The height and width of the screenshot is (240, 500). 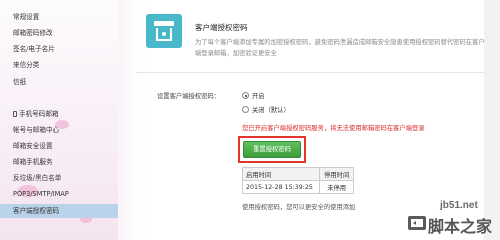 I want to click on auth-key-icon, so click(x=164, y=31).